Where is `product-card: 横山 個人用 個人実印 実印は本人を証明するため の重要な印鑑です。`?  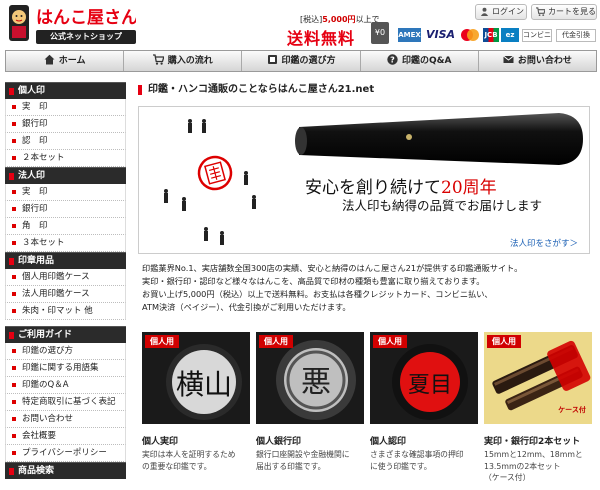 product-card: 横山 個人用 個人実印 実印は本人を証明するため の重要な印鑑です。 is located at coordinates (196, 402).